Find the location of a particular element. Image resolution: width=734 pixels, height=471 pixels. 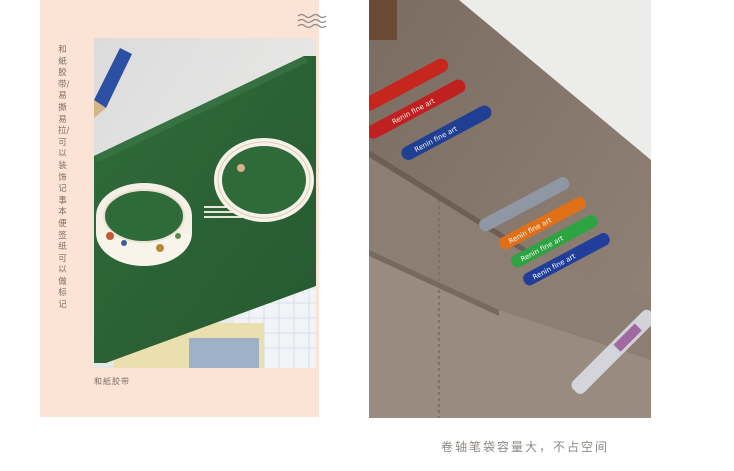

footer-caption: 卷轴笔袋容量大，不占空间 is located at coordinates (525, 447).